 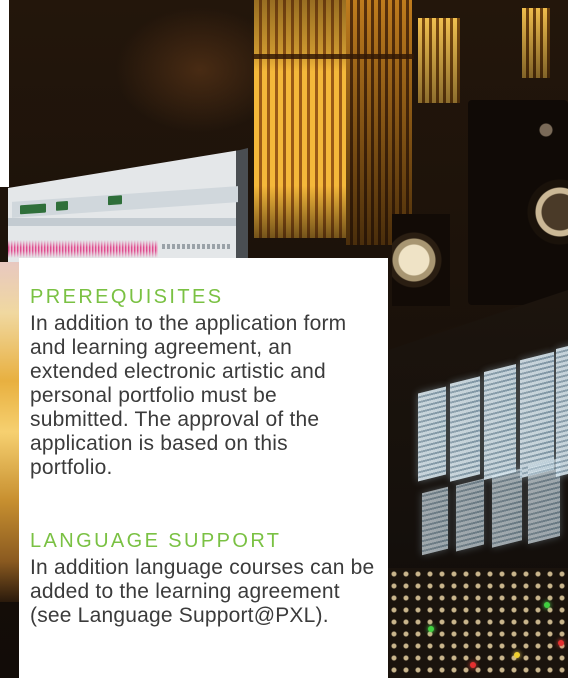 I want to click on text-line: application is based on this, so click(x=159, y=443).